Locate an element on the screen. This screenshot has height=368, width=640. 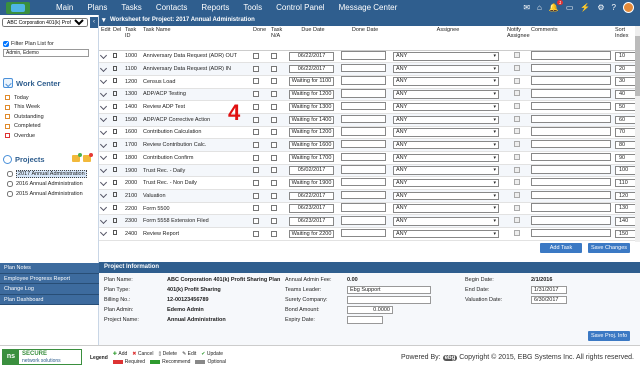
col-task-name: Task Name is located at coordinates (196, 38).